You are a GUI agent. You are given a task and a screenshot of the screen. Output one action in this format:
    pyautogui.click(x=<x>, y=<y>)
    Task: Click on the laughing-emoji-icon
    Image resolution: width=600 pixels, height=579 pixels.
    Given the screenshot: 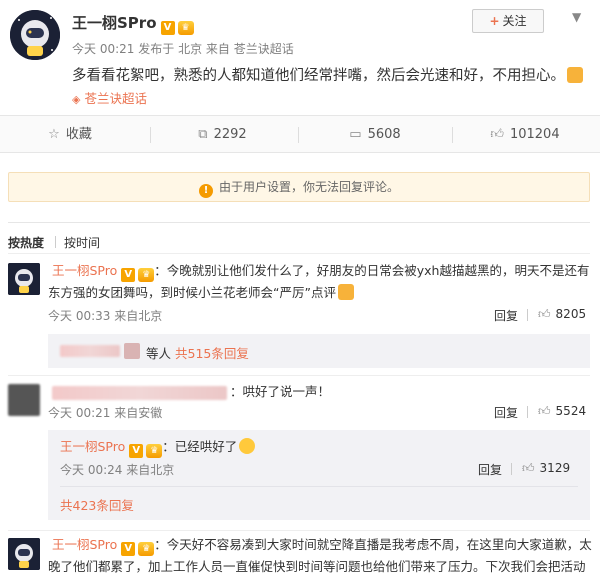 What is the action you would take?
    pyautogui.click(x=247, y=446)
    